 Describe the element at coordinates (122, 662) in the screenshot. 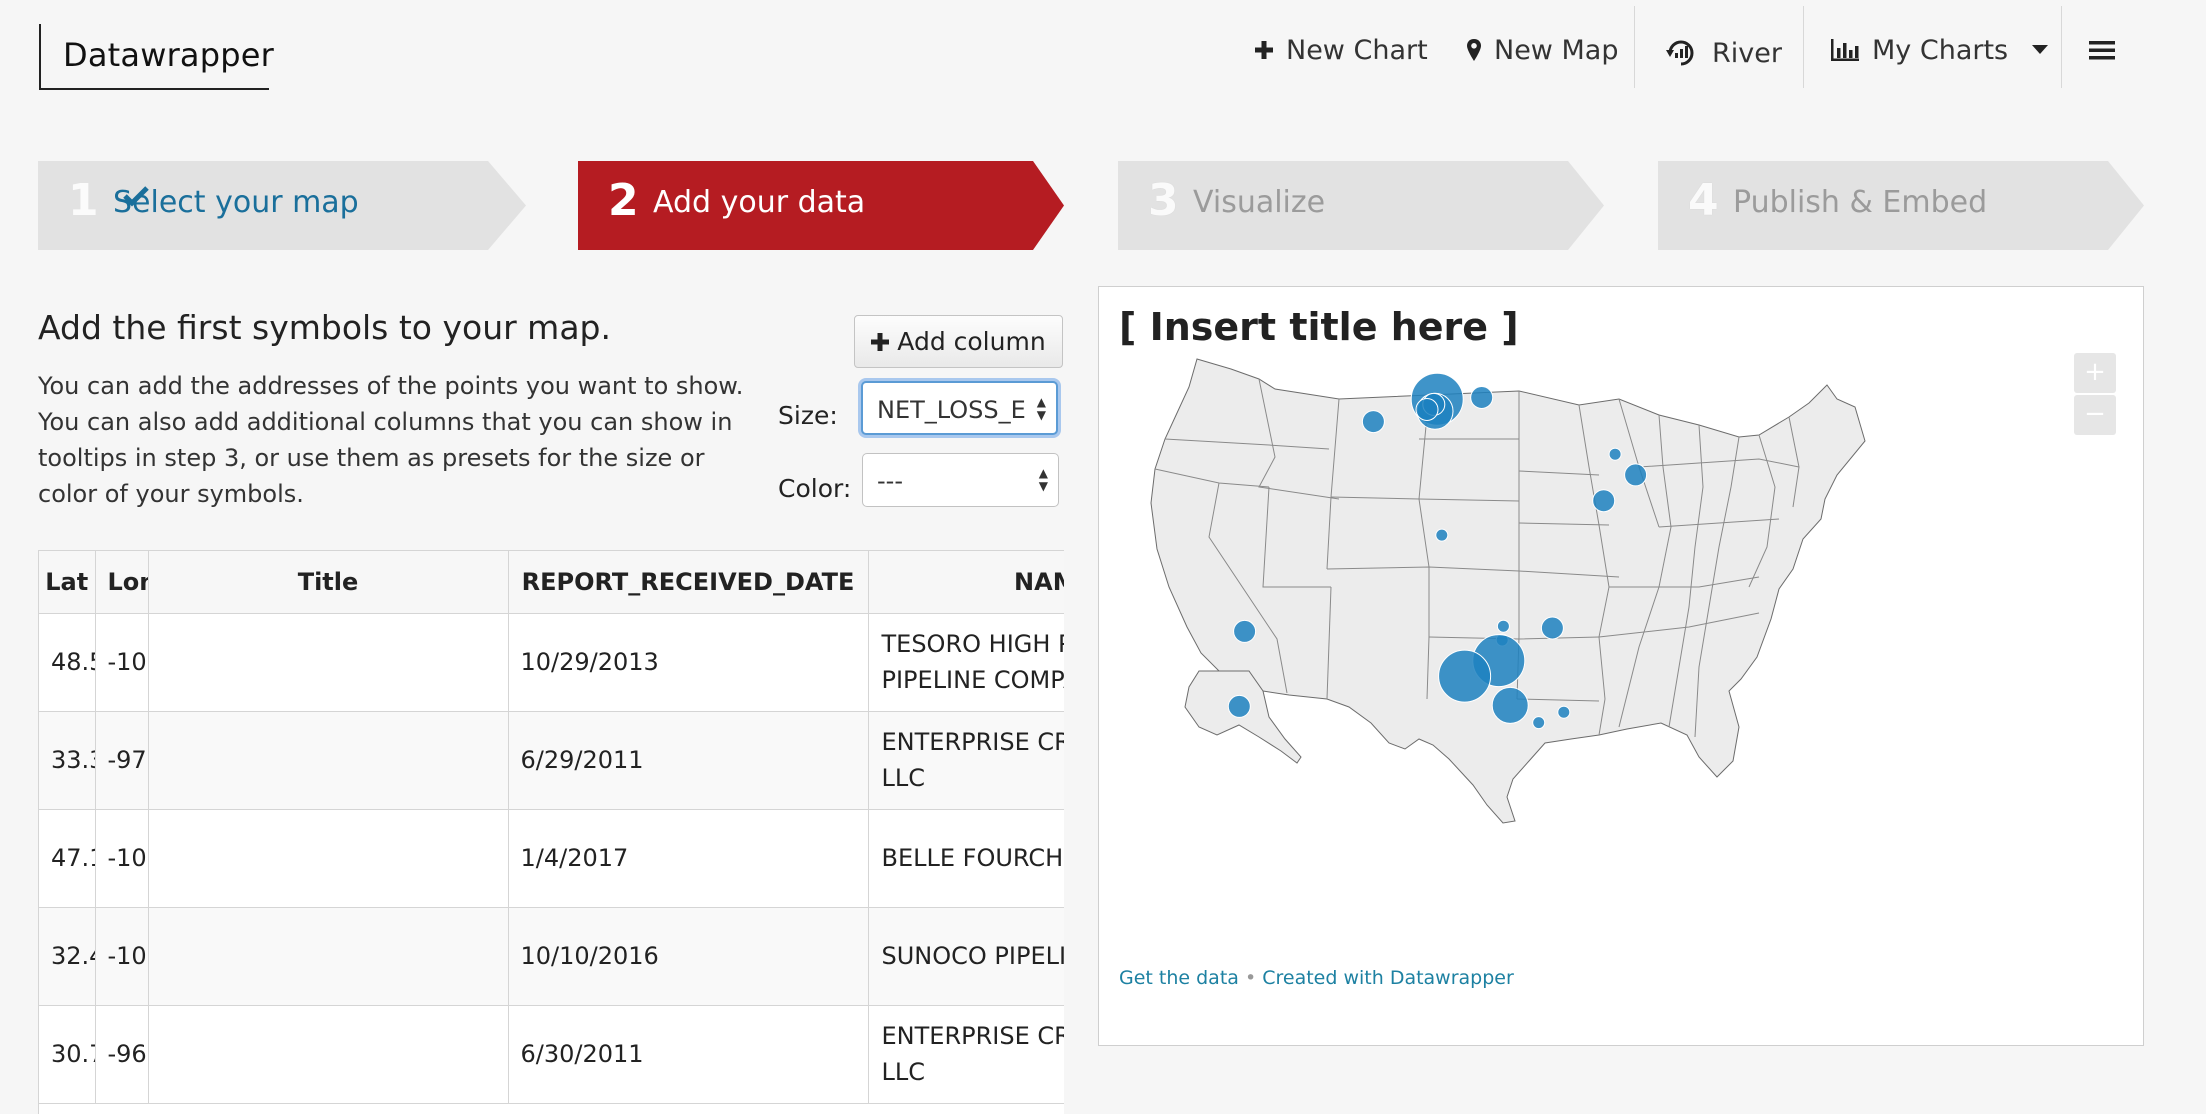

I see `cell-lon: -102` at that location.